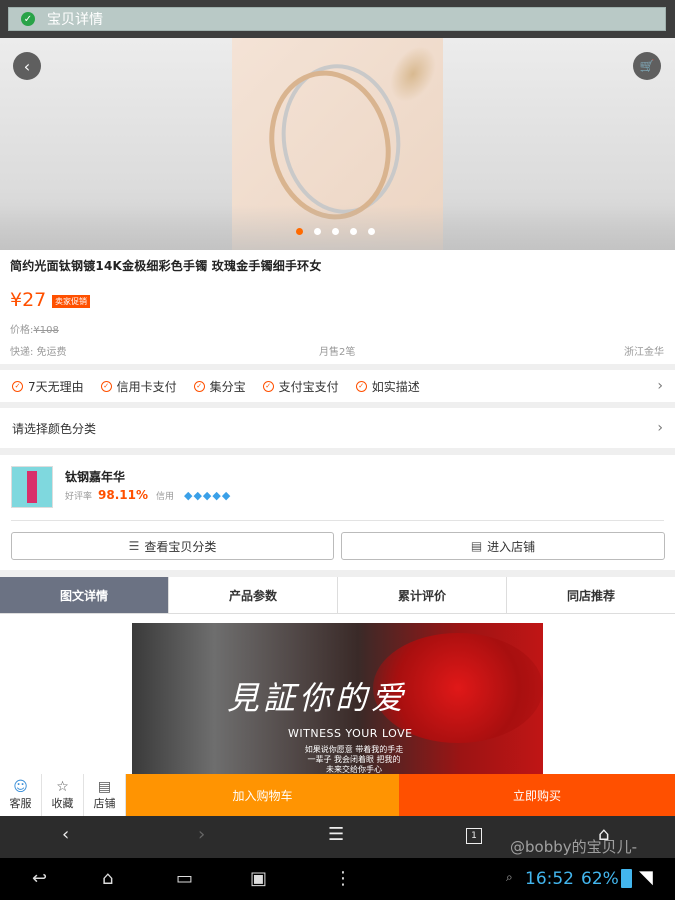  Describe the element at coordinates (354, 759) in the screenshot. I see `banner-poem: 如果说你愿意 带着我的手走一辈子 我会闭着眼 把我的未来交给你手心` at that location.